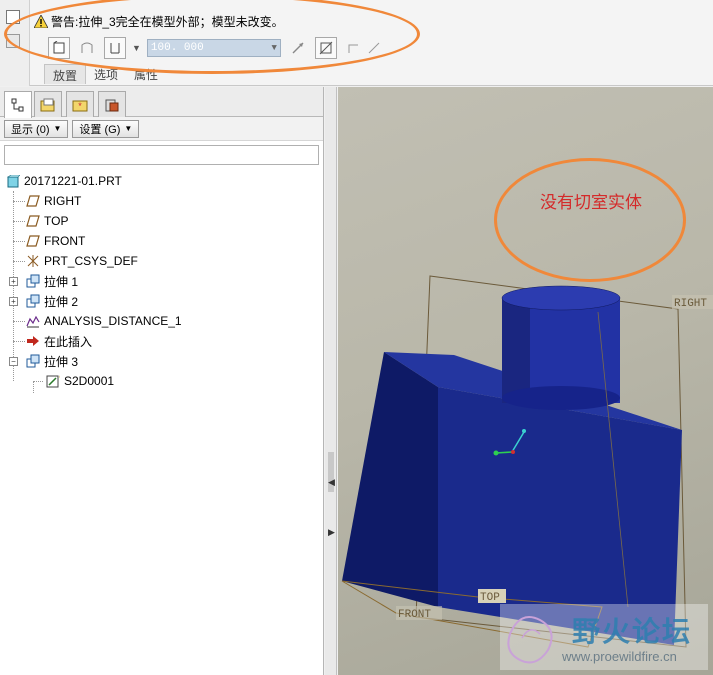 The height and width of the screenshot is (675, 713). Describe the element at coordinates (331, 532) in the screenshot. I see `expand-right-icon: ▶` at that location.